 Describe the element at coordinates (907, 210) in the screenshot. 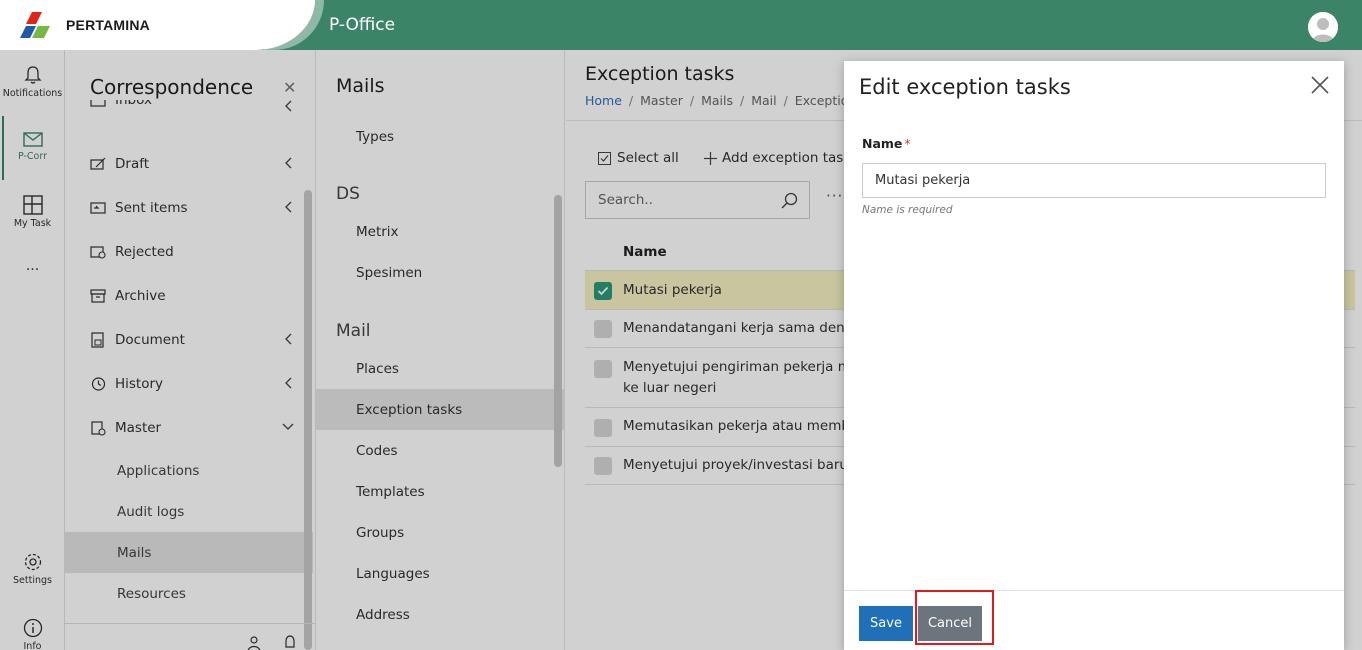

I see `name-field-hint: Name is required` at that location.